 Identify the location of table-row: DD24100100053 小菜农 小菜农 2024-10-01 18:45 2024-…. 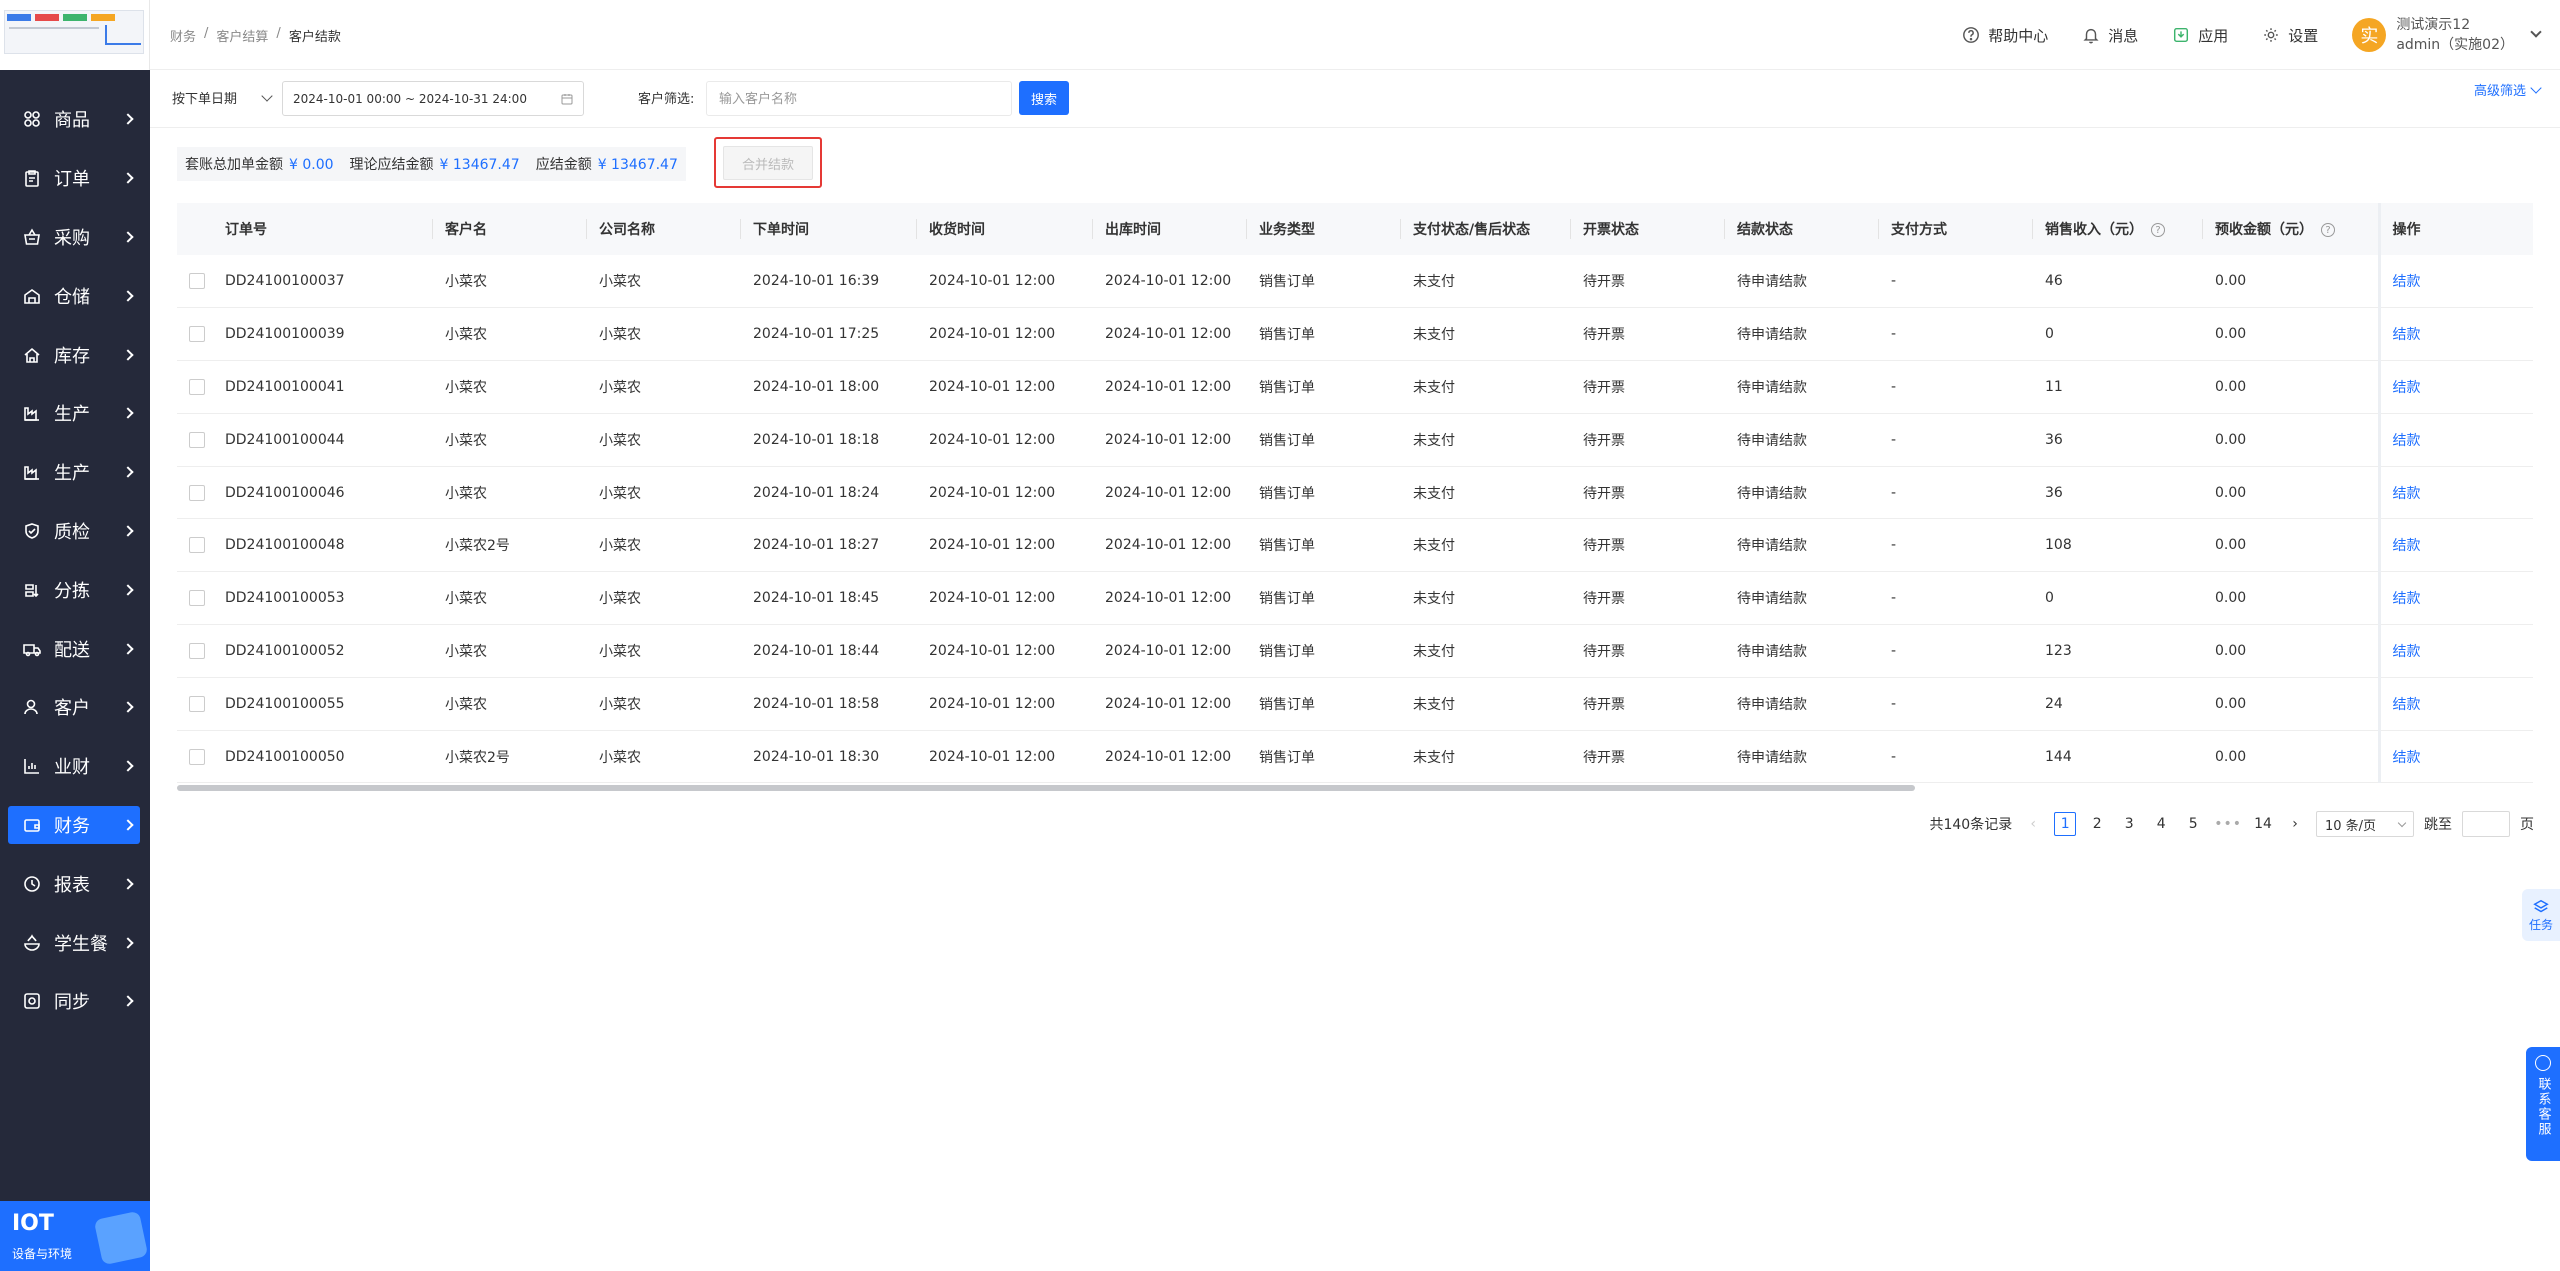
(1355, 598).